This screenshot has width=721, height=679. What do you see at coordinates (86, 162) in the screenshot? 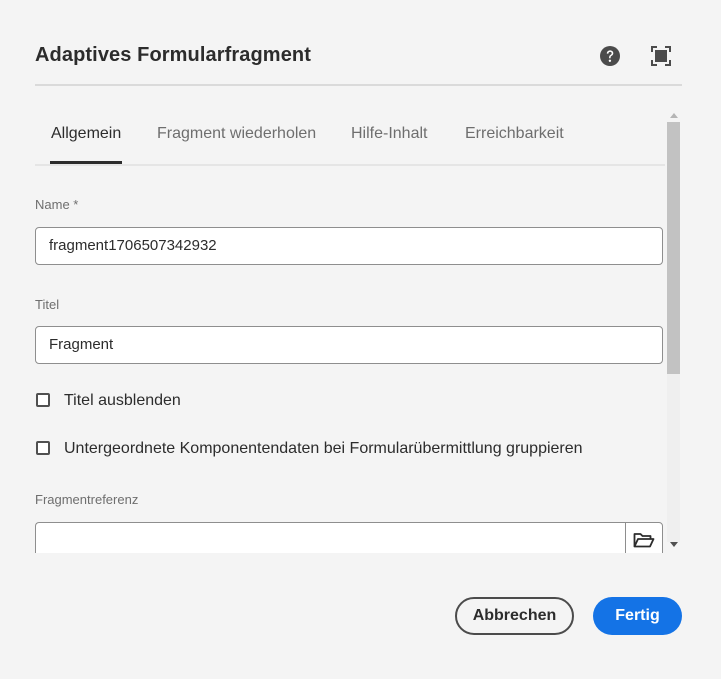
I see `active-tab-indicator` at bounding box center [86, 162].